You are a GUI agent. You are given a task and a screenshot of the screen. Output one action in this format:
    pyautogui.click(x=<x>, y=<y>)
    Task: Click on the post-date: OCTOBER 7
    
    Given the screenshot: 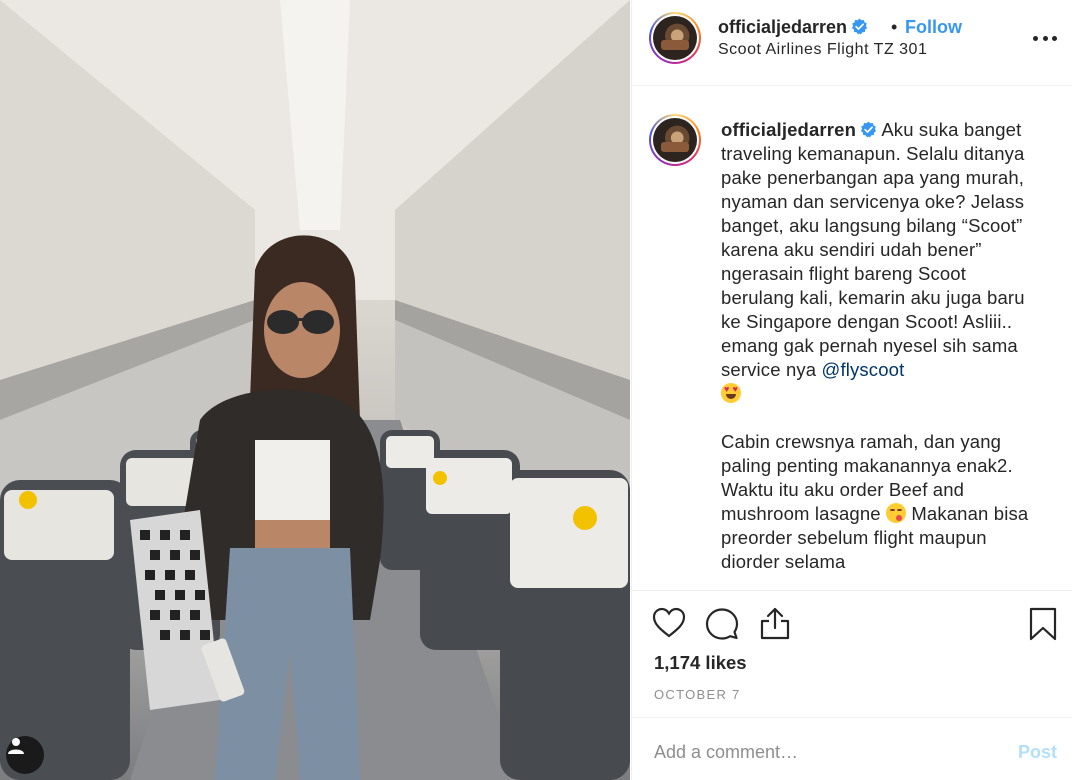 What is the action you would take?
    pyautogui.click(x=697, y=694)
    